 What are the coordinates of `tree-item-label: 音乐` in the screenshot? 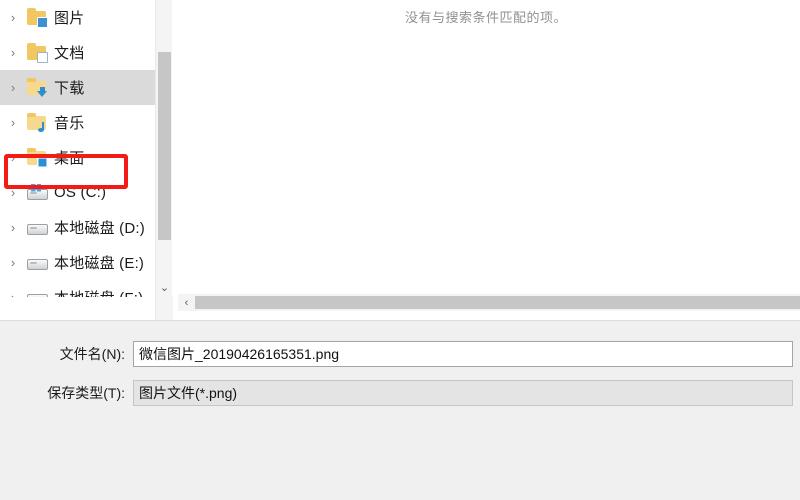 It's located at (69, 123).